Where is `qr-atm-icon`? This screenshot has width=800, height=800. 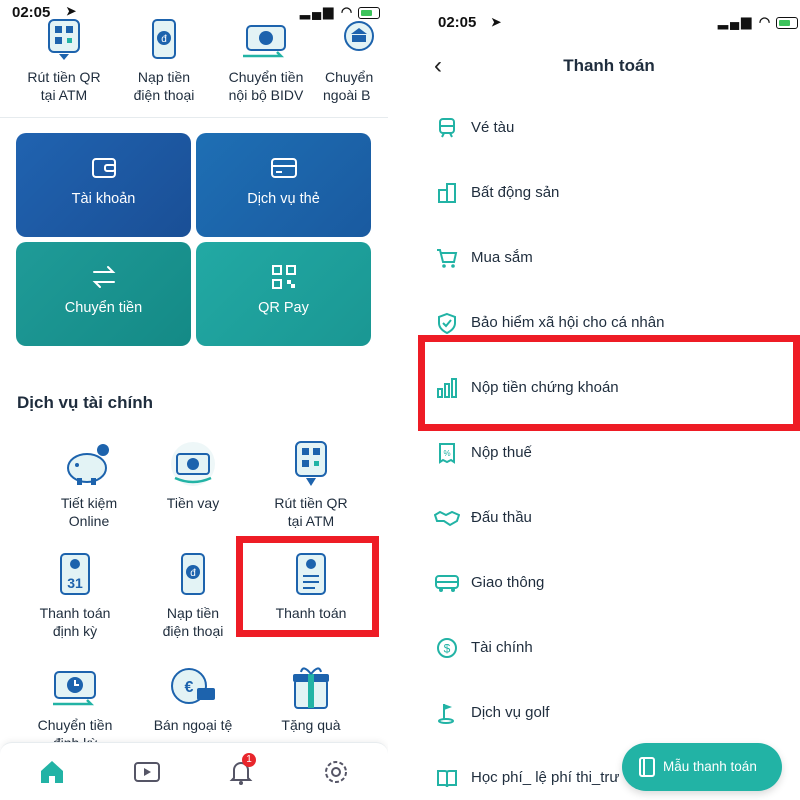 qr-atm-icon is located at coordinates (64, 40).